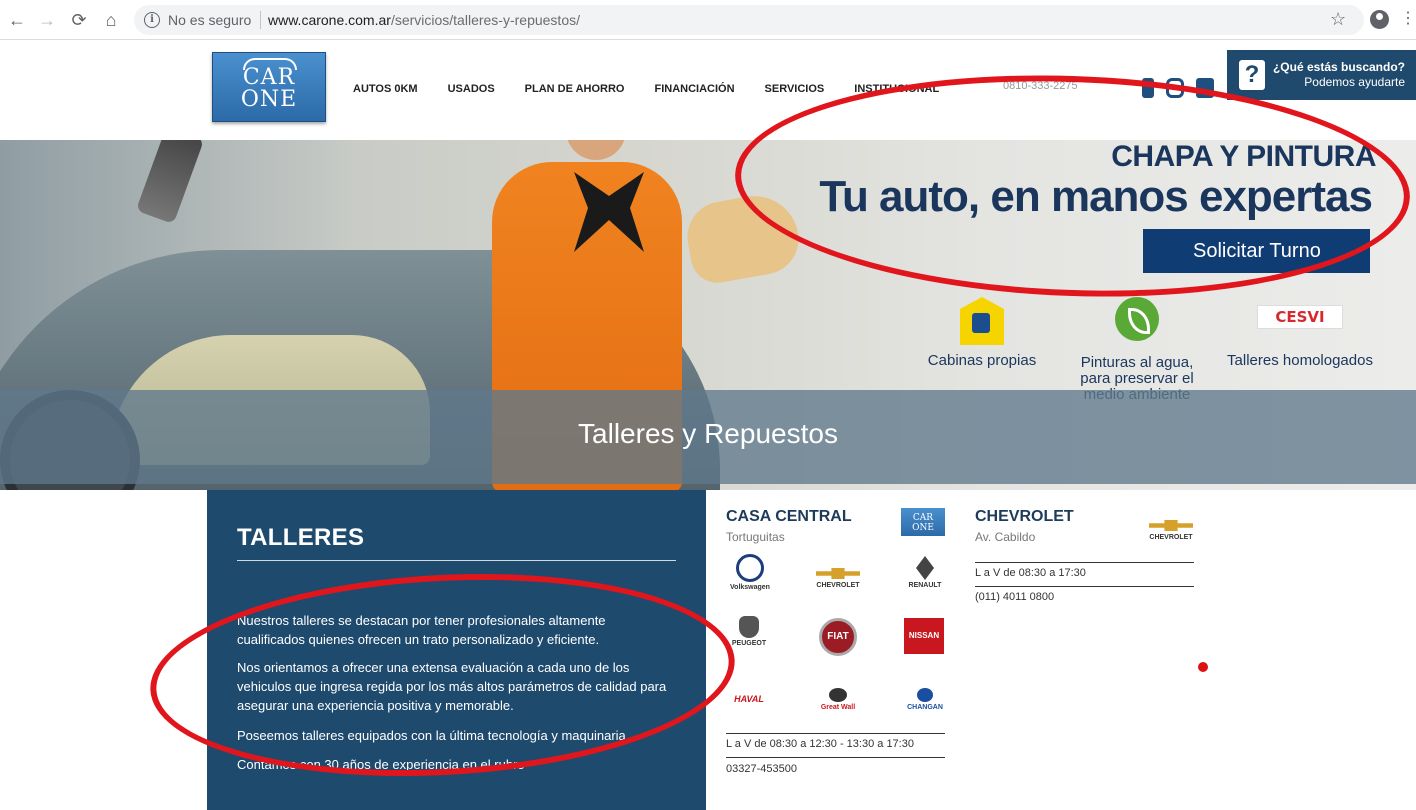  What do you see at coordinates (575, 89) in the screenshot?
I see `nav-plan-de-ahorro: PLAN DE AHORRO` at bounding box center [575, 89].